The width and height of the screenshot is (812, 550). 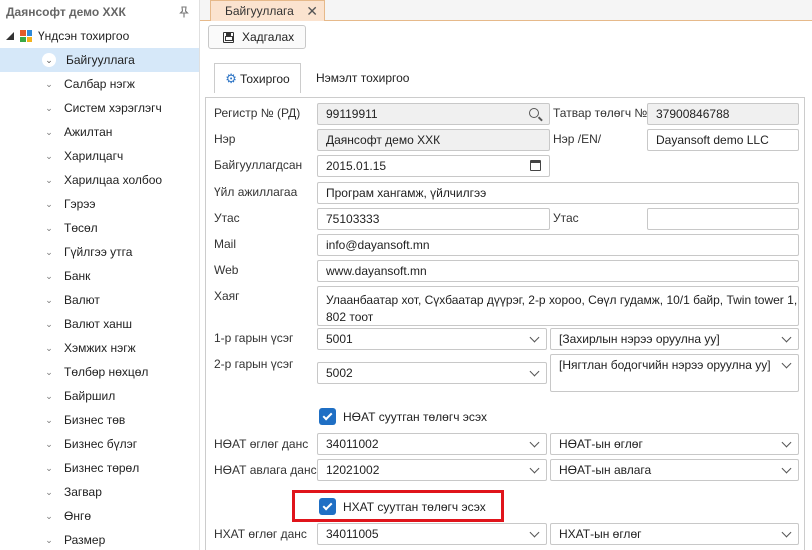 I want to click on sidebar-item: ⌄ Банк, so click(x=99, y=276).